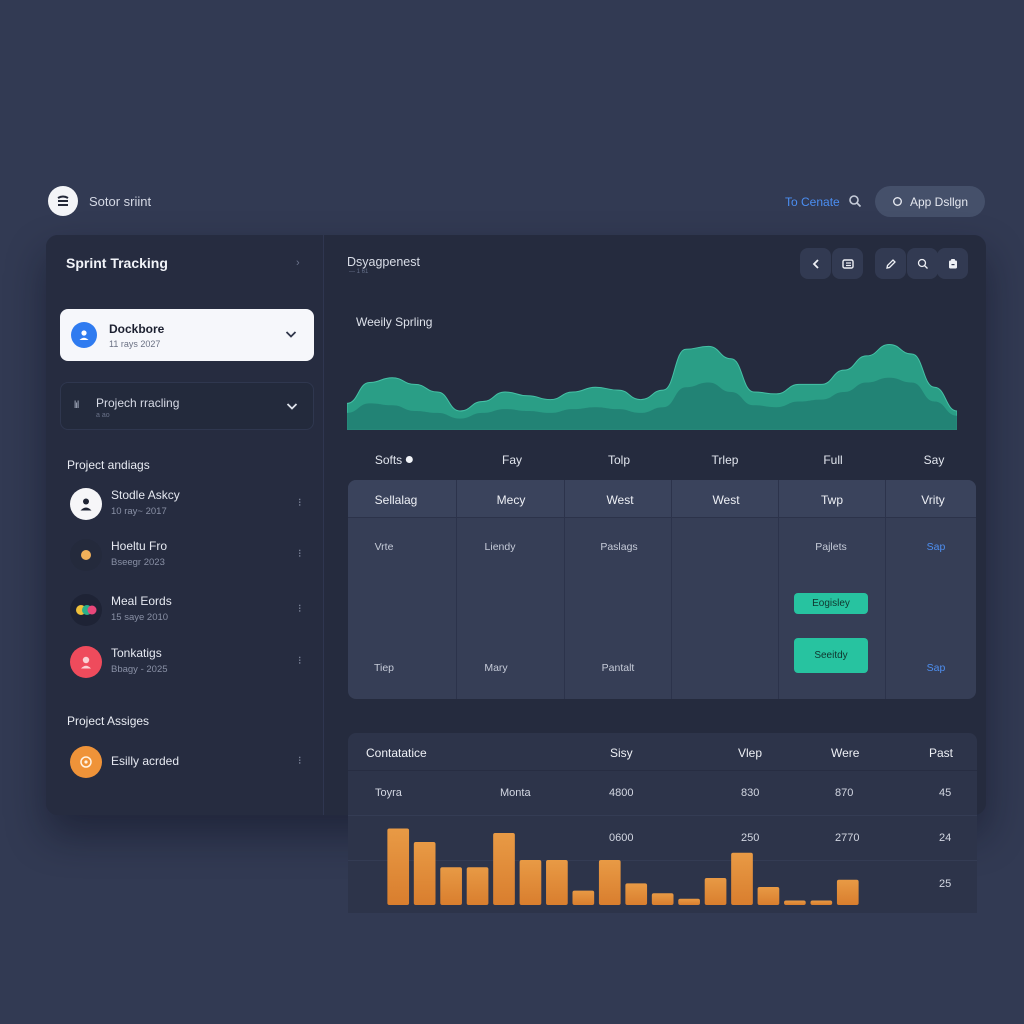  Describe the element at coordinates (103, 415) in the screenshot. I see `project-tracking-sub: a ao` at that location.